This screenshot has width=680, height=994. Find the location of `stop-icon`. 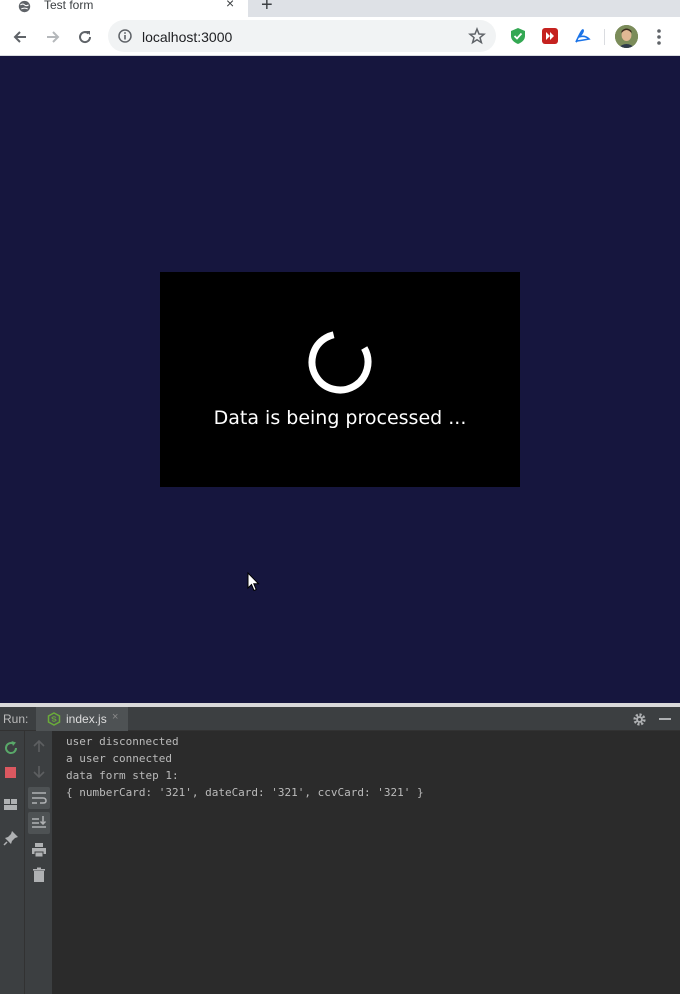

stop-icon is located at coordinates (11, 773).